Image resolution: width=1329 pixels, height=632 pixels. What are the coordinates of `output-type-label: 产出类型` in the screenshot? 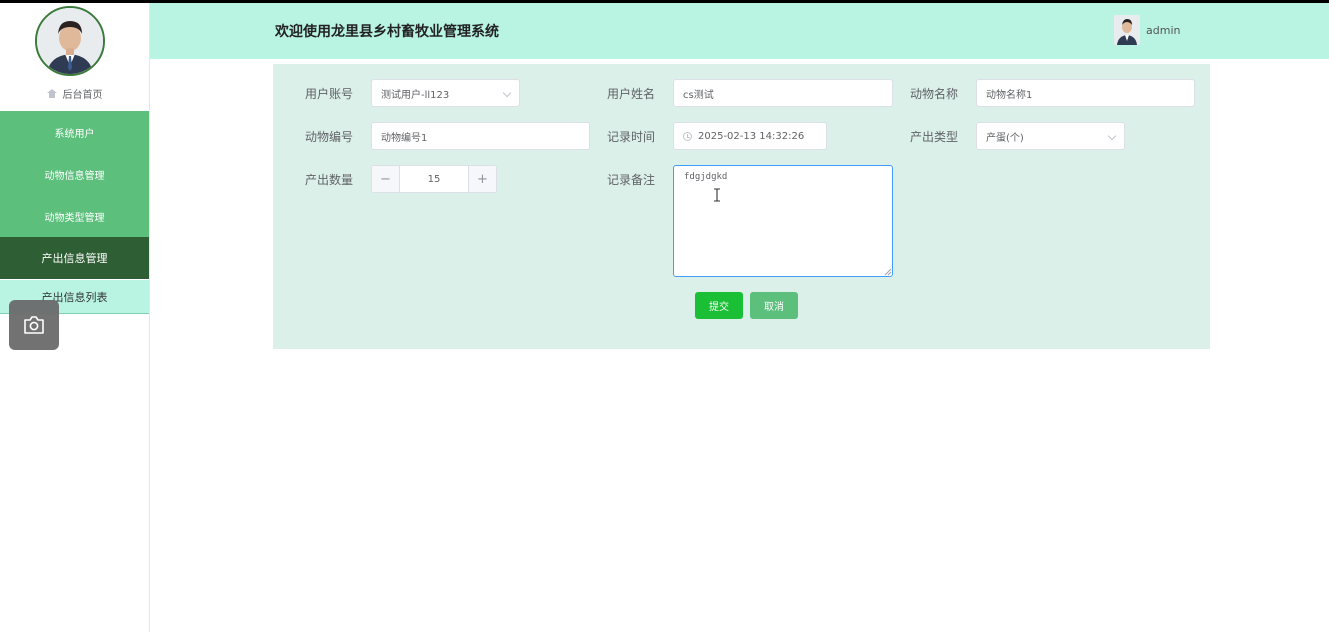 It's located at (934, 137).